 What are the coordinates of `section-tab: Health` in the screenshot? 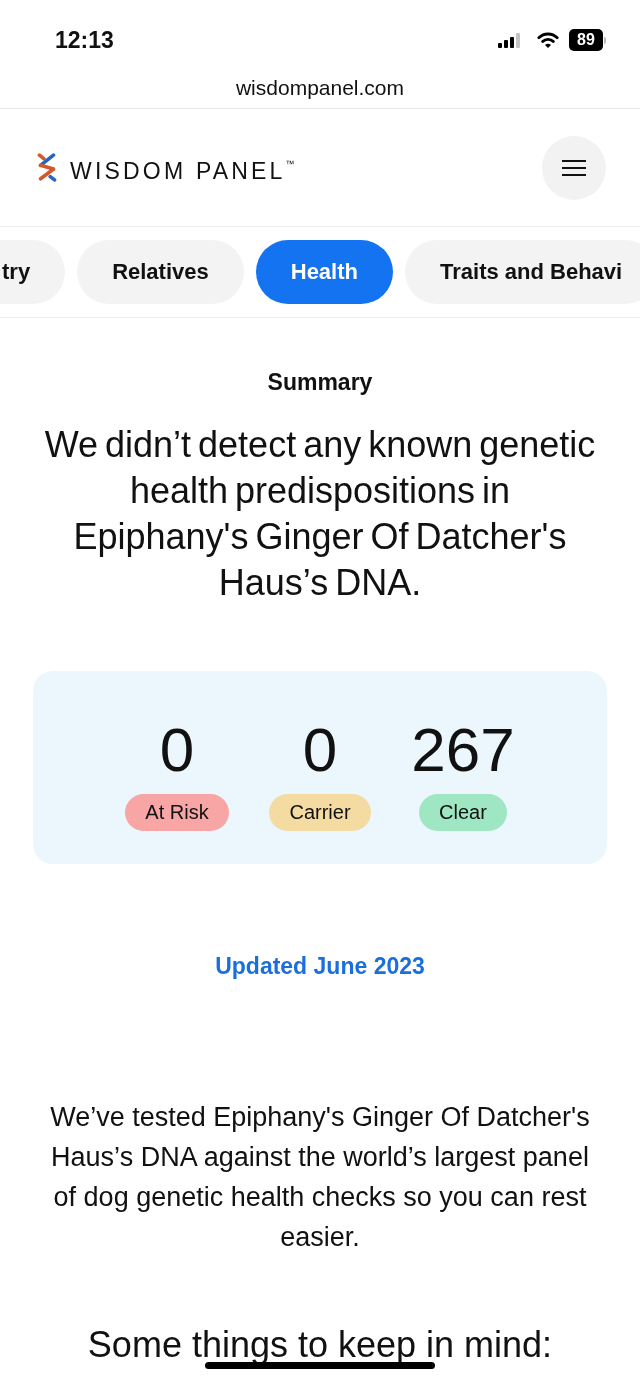 It's located at (324, 272).